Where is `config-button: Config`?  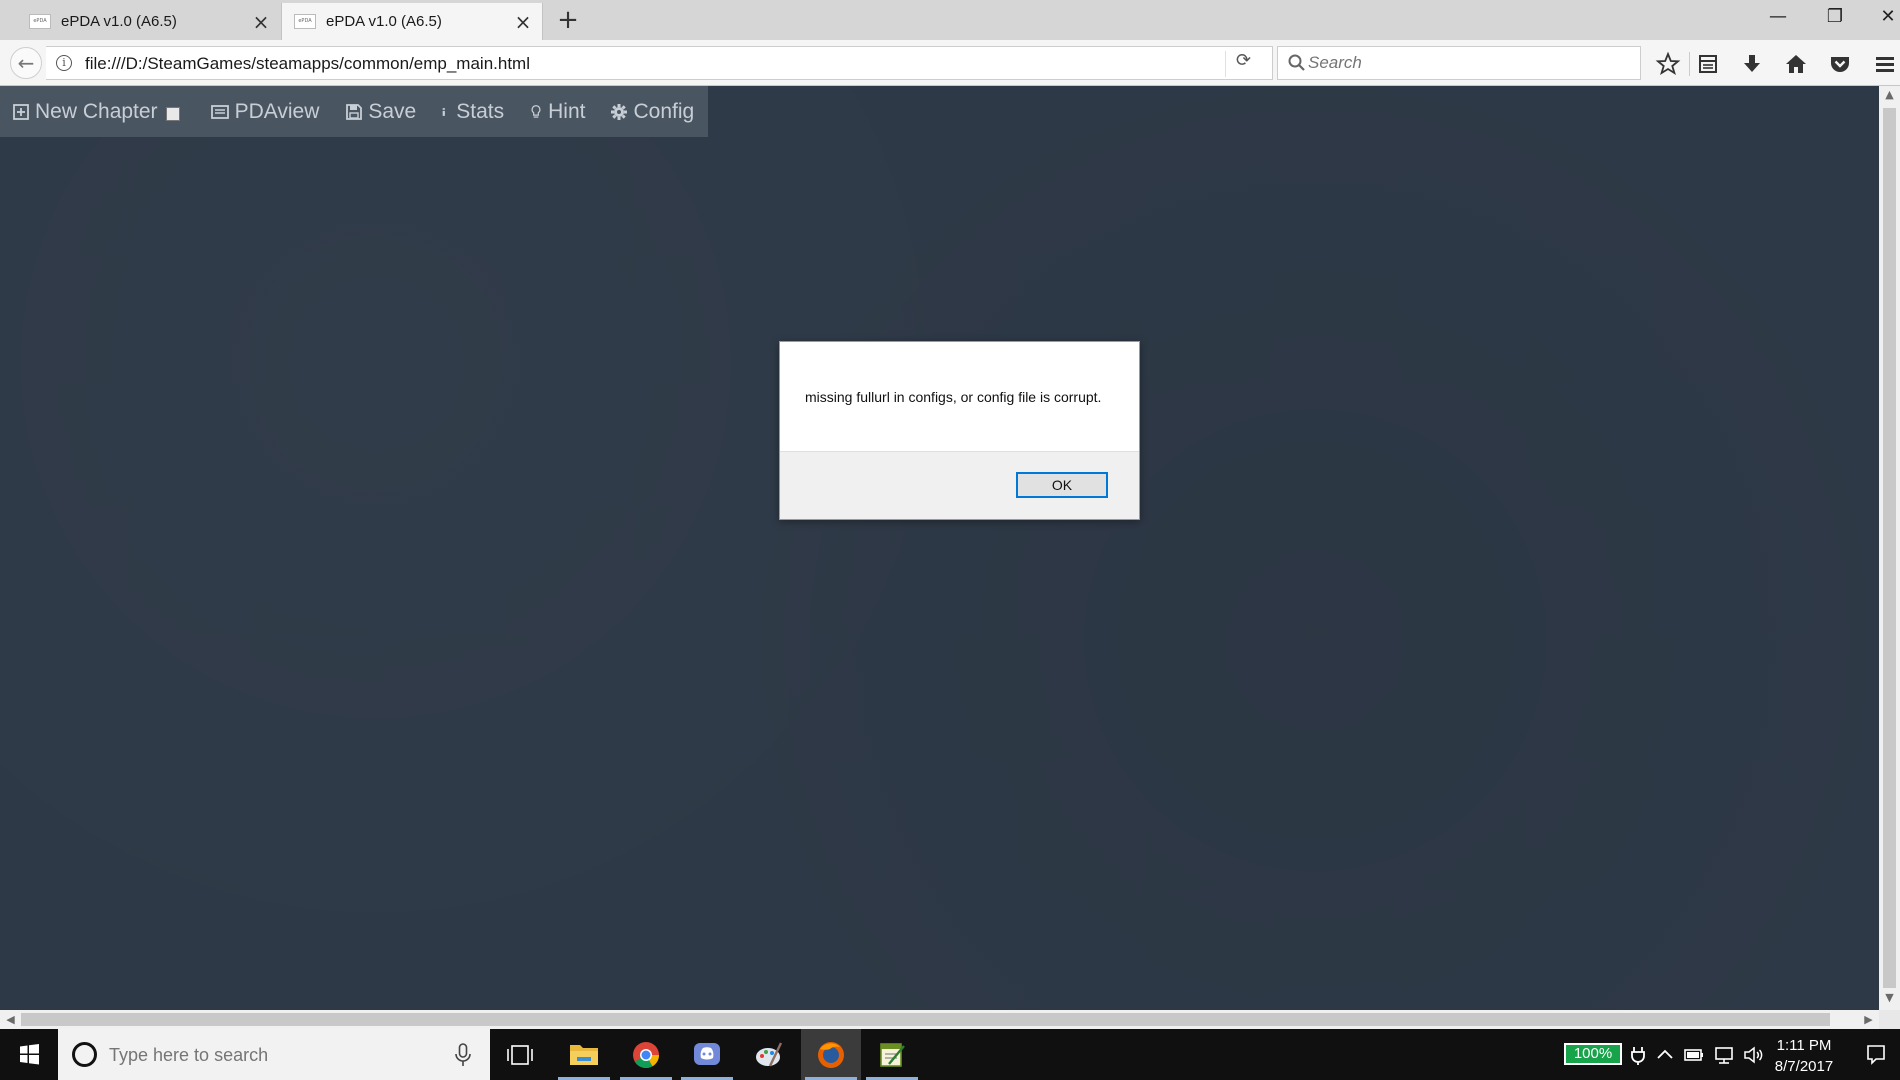 config-button: Config is located at coordinates (646, 111).